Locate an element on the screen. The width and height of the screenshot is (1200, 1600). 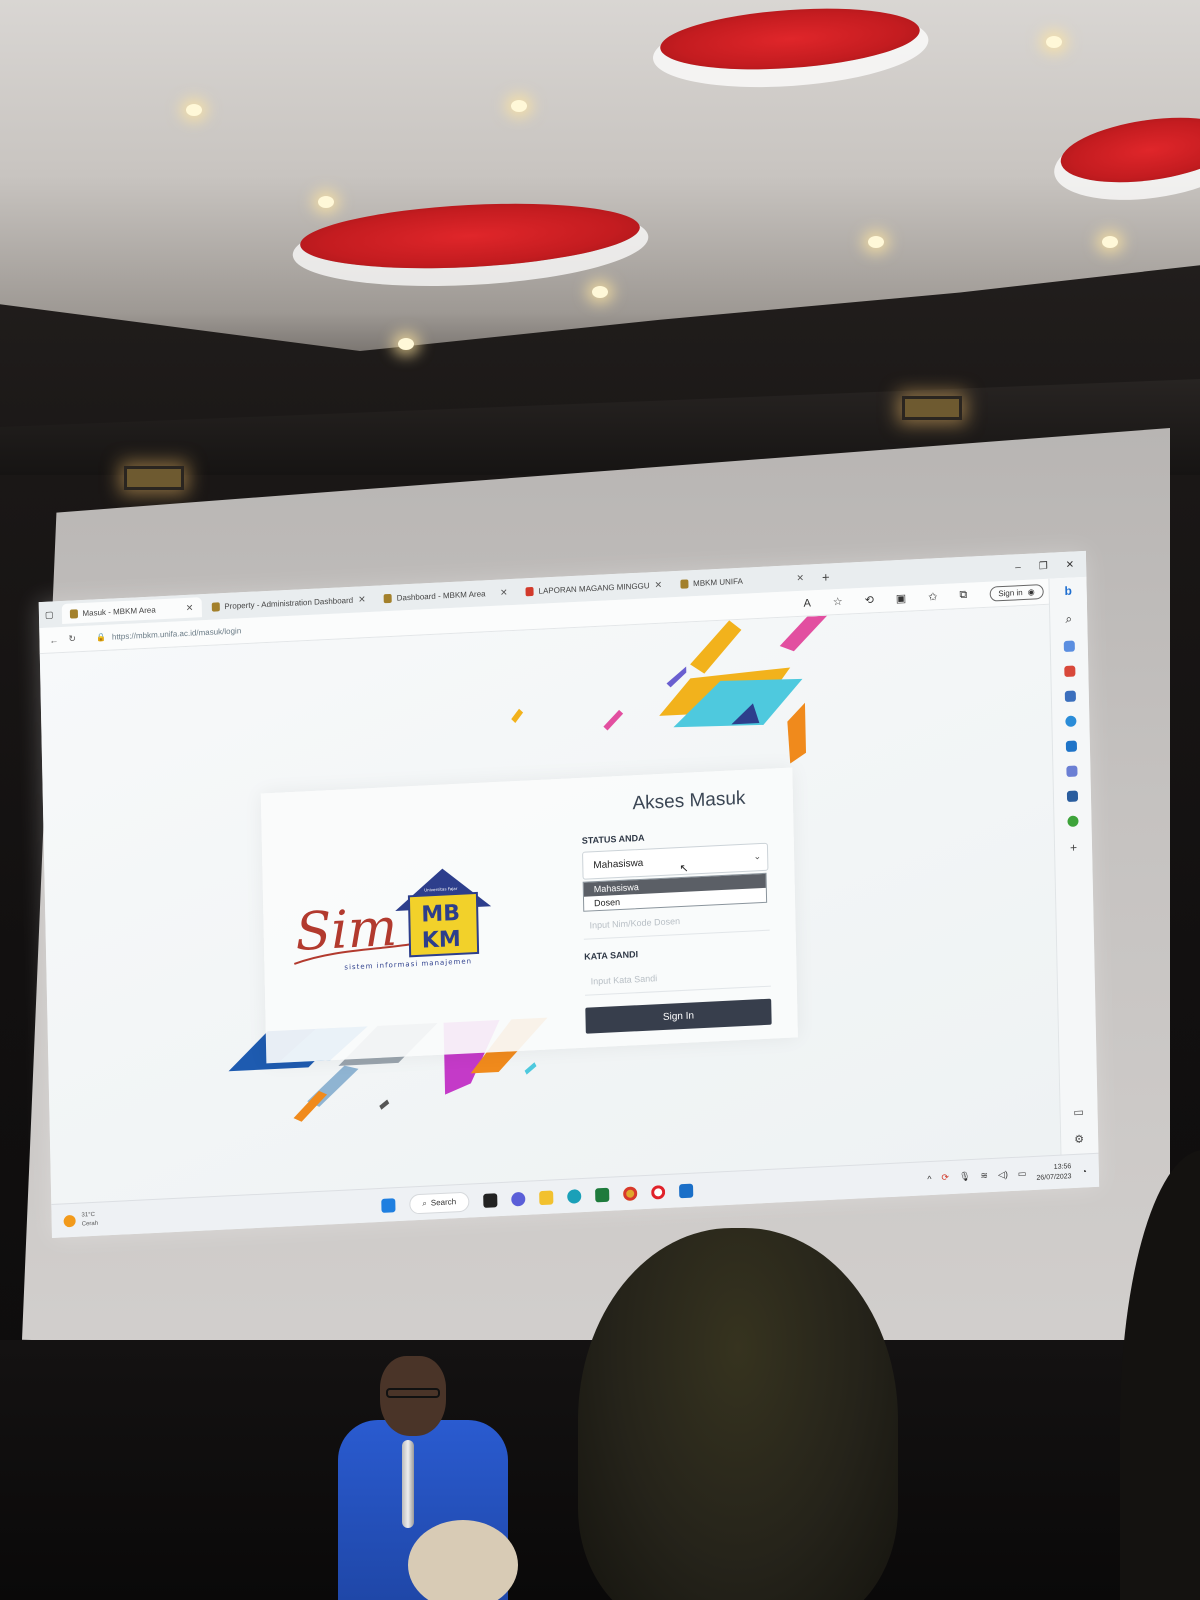
profile-icon: ◉ is located at coordinates (1031, 592).